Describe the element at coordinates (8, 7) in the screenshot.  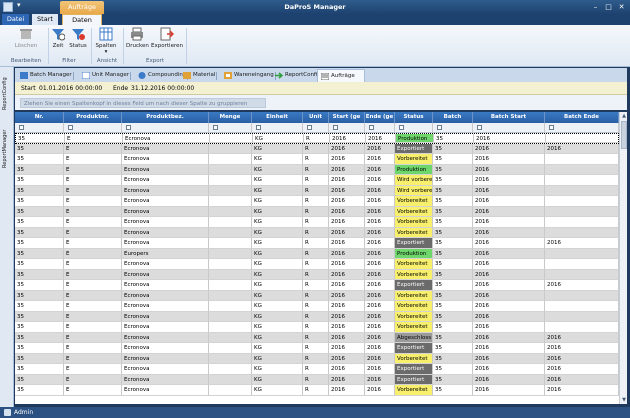
I see `app-icon` at that location.